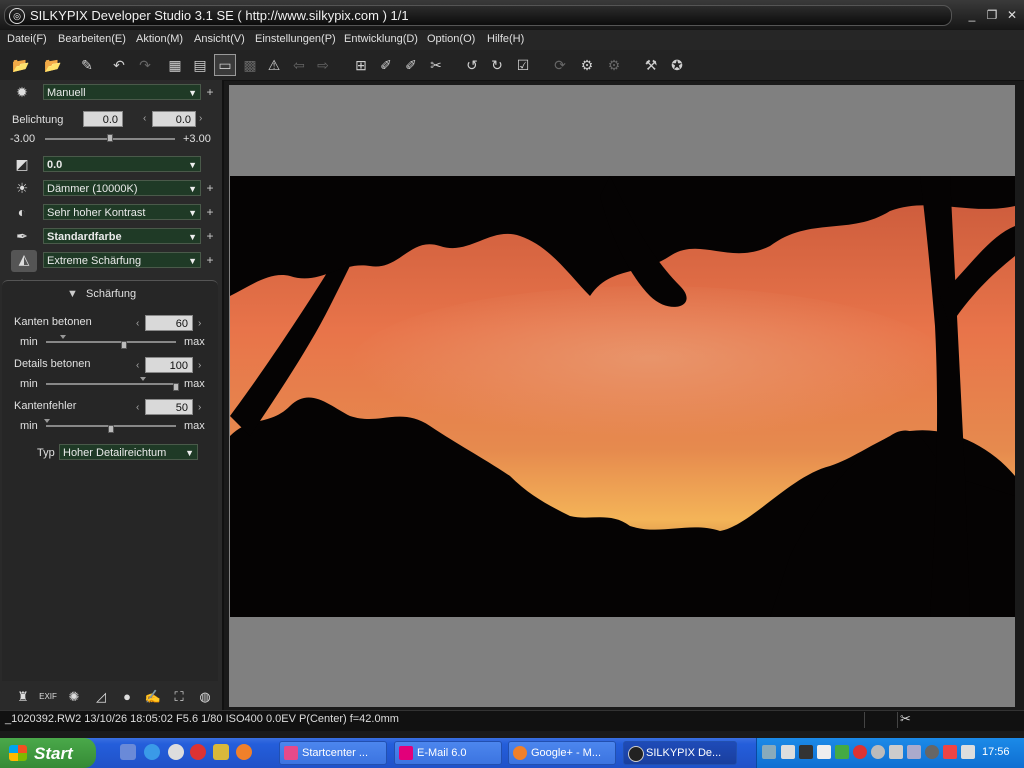 Image resolution: width=1024 pixels, height=768 pixels. Describe the element at coordinates (299, 65) in the screenshot. I see `prev-icon: ⇦` at that location.